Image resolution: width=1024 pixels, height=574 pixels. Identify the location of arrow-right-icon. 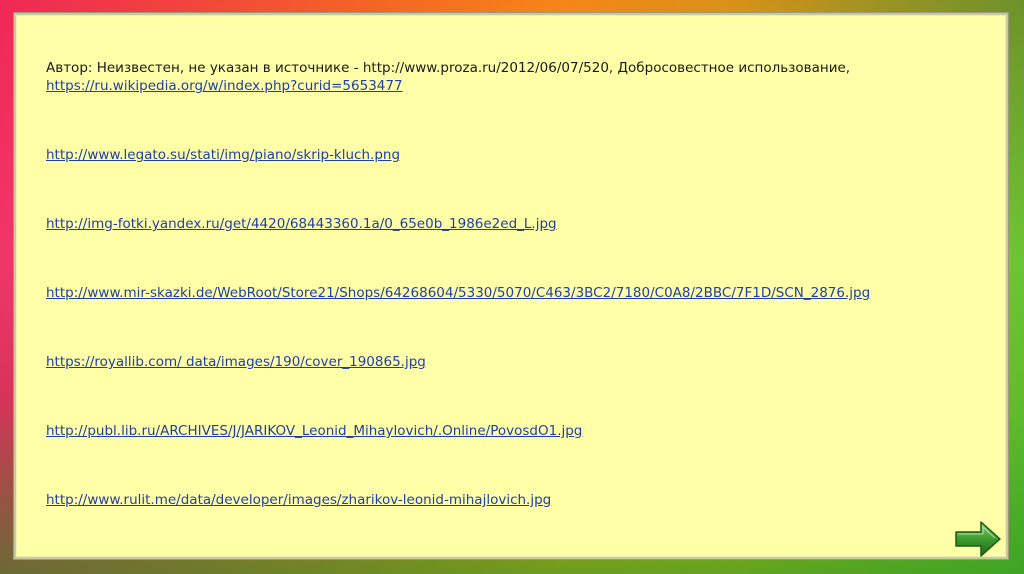
(978, 539).